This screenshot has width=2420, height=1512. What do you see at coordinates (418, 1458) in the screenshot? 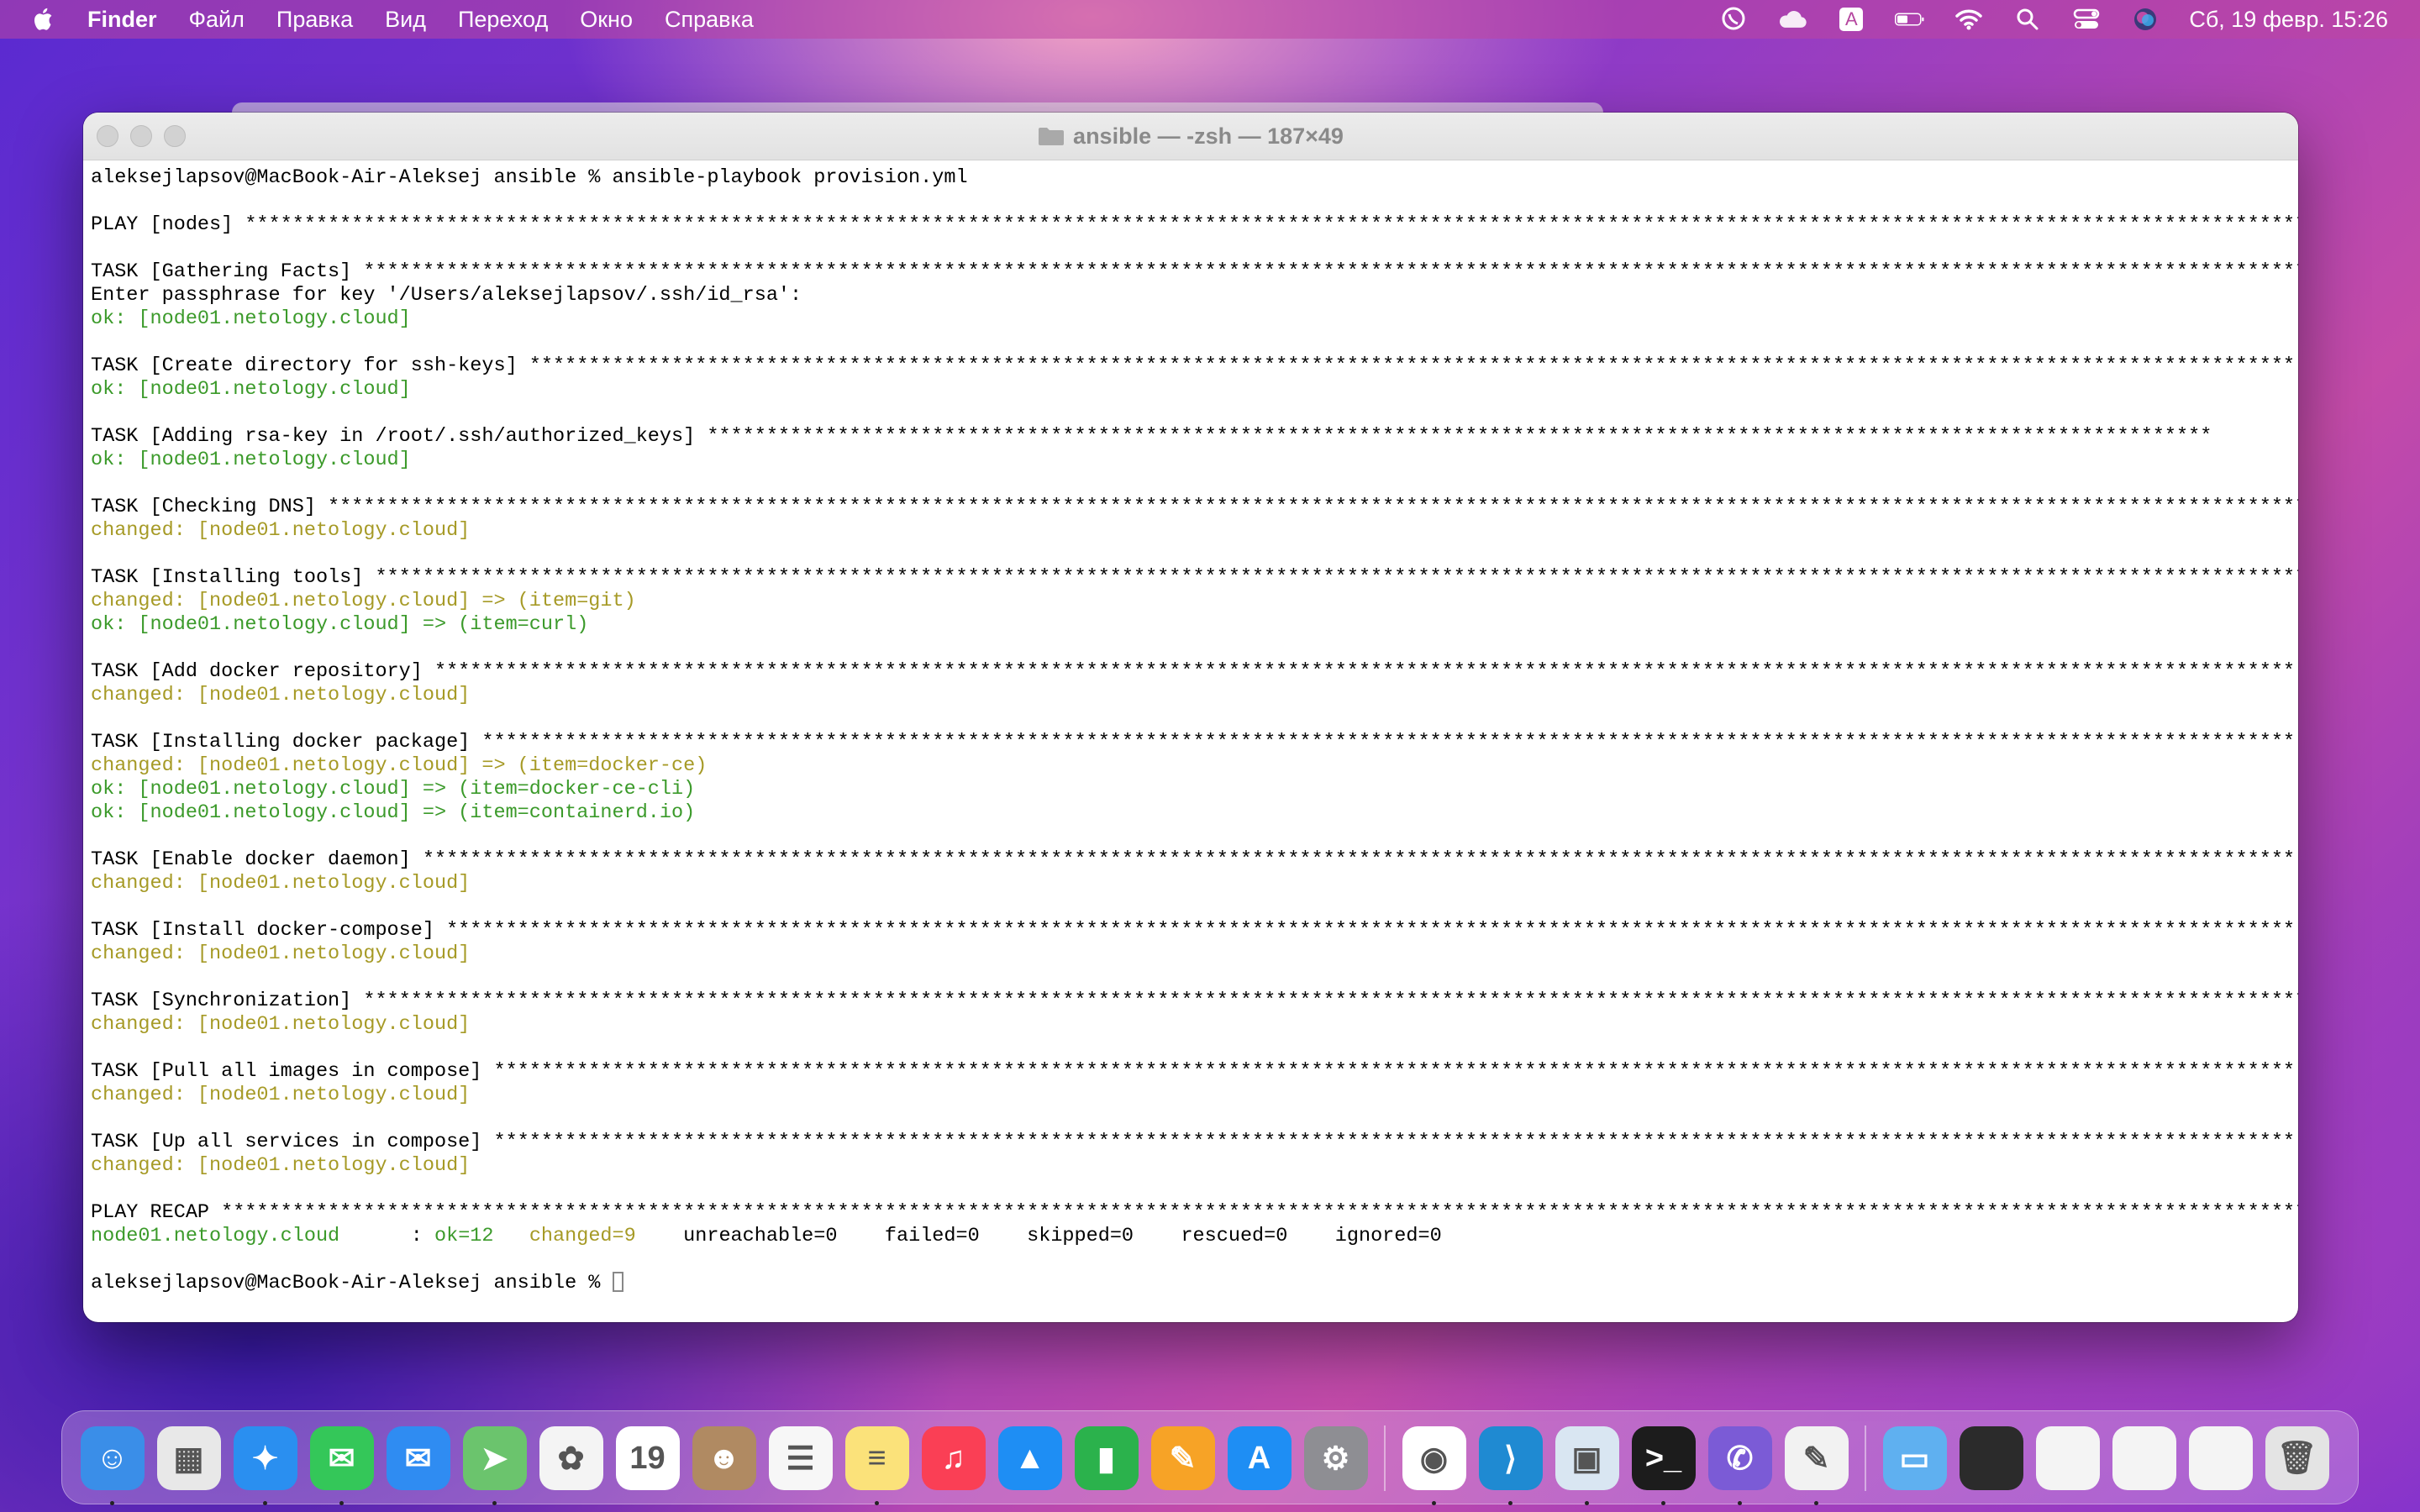
I see `dock-item-mail: ✉` at bounding box center [418, 1458].